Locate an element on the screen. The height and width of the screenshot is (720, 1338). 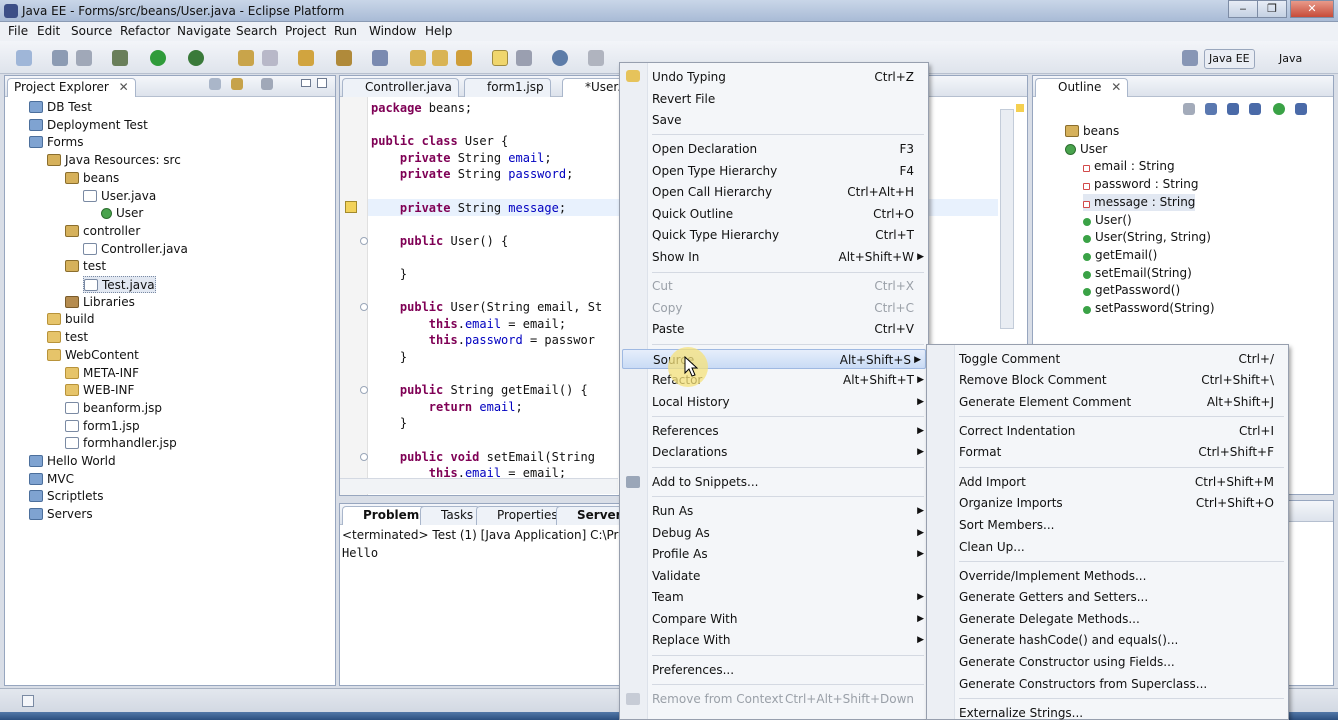
open-perspective-icon is located at coordinates (380, 58).